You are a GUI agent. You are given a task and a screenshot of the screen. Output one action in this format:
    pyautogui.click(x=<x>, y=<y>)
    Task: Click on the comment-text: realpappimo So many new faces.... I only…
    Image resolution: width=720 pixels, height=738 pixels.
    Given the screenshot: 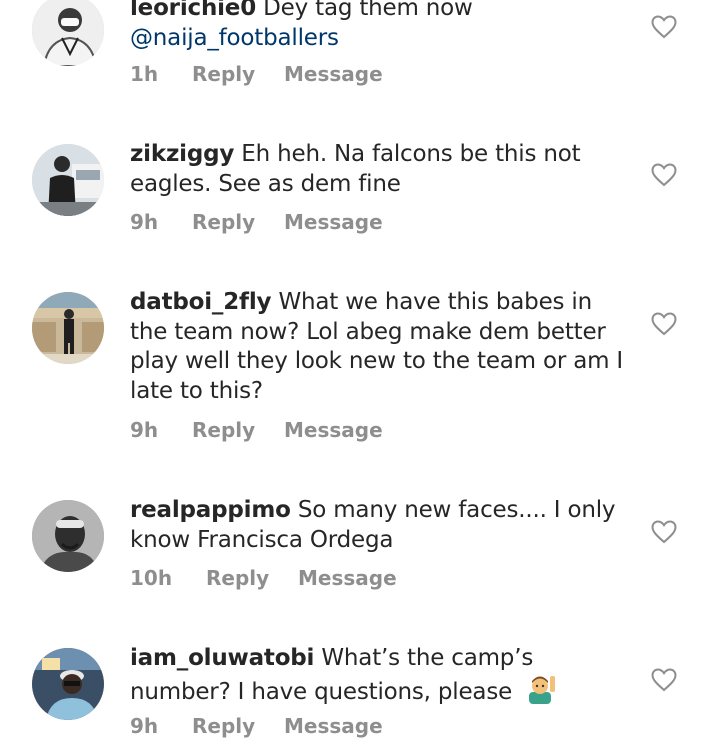 What is the action you would take?
    pyautogui.click(x=382, y=525)
    